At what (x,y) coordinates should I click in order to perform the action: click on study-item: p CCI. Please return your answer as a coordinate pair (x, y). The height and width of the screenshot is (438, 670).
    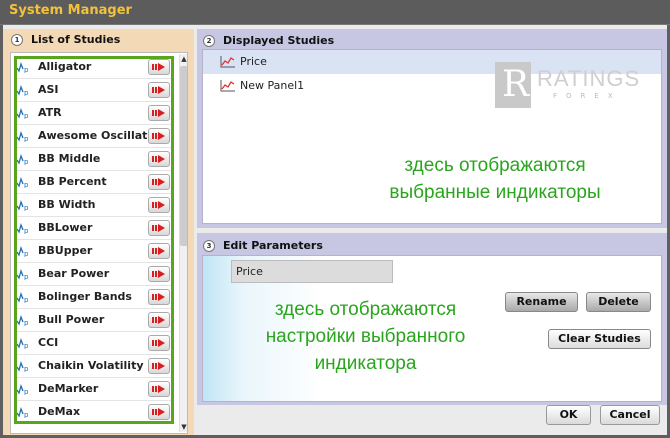
    Looking at the image, I should click on (94, 343).